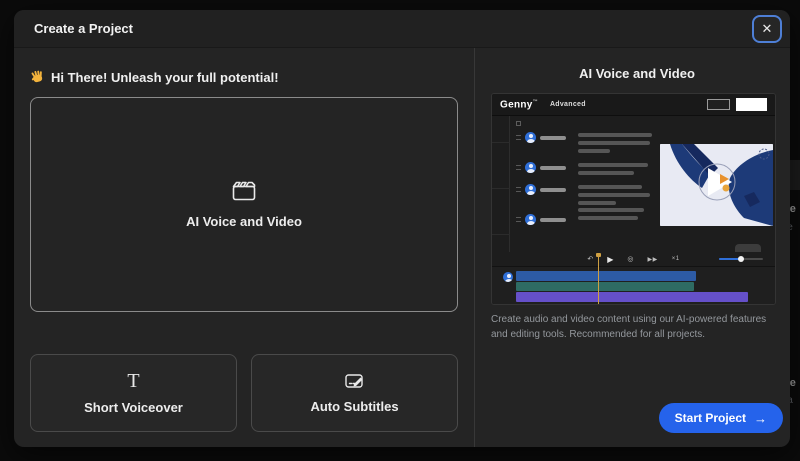 The width and height of the screenshot is (800, 461). Describe the element at coordinates (741, 259) in the screenshot. I see `zoom-slider` at that location.